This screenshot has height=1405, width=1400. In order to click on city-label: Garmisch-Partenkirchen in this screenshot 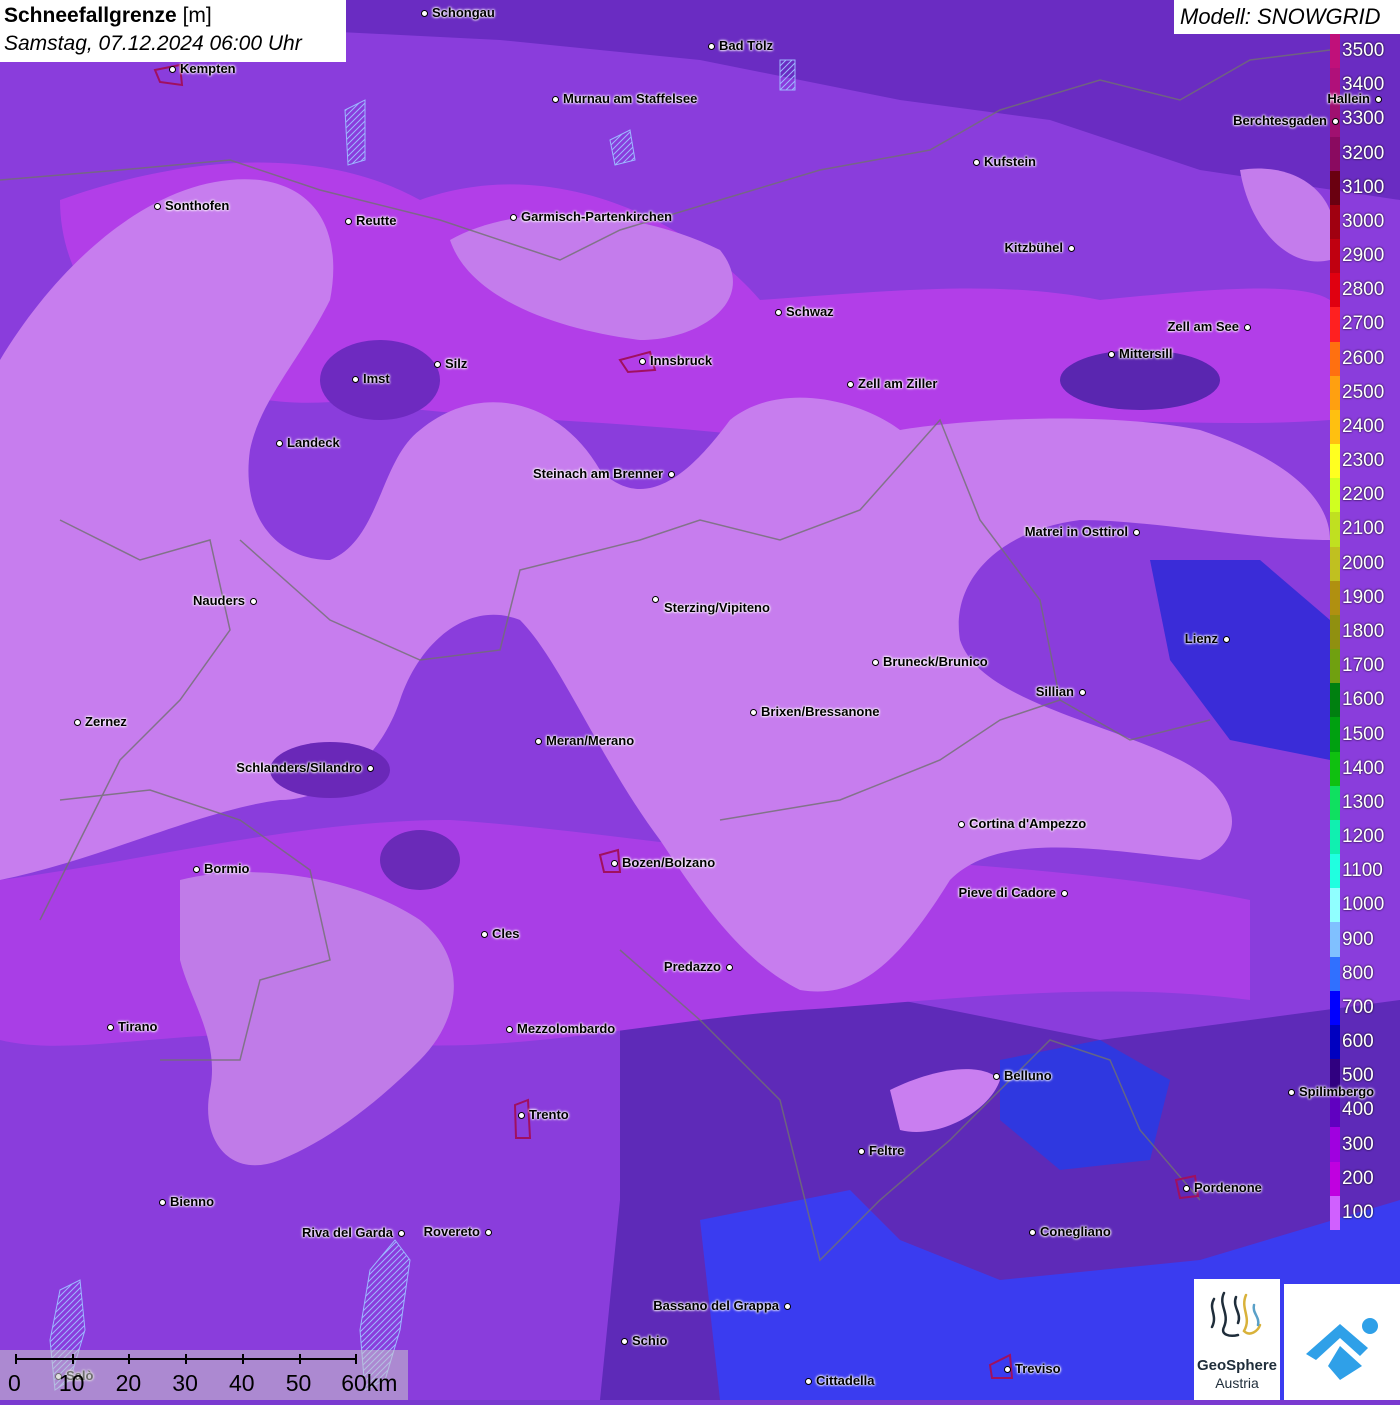, I will do `click(597, 216)`.